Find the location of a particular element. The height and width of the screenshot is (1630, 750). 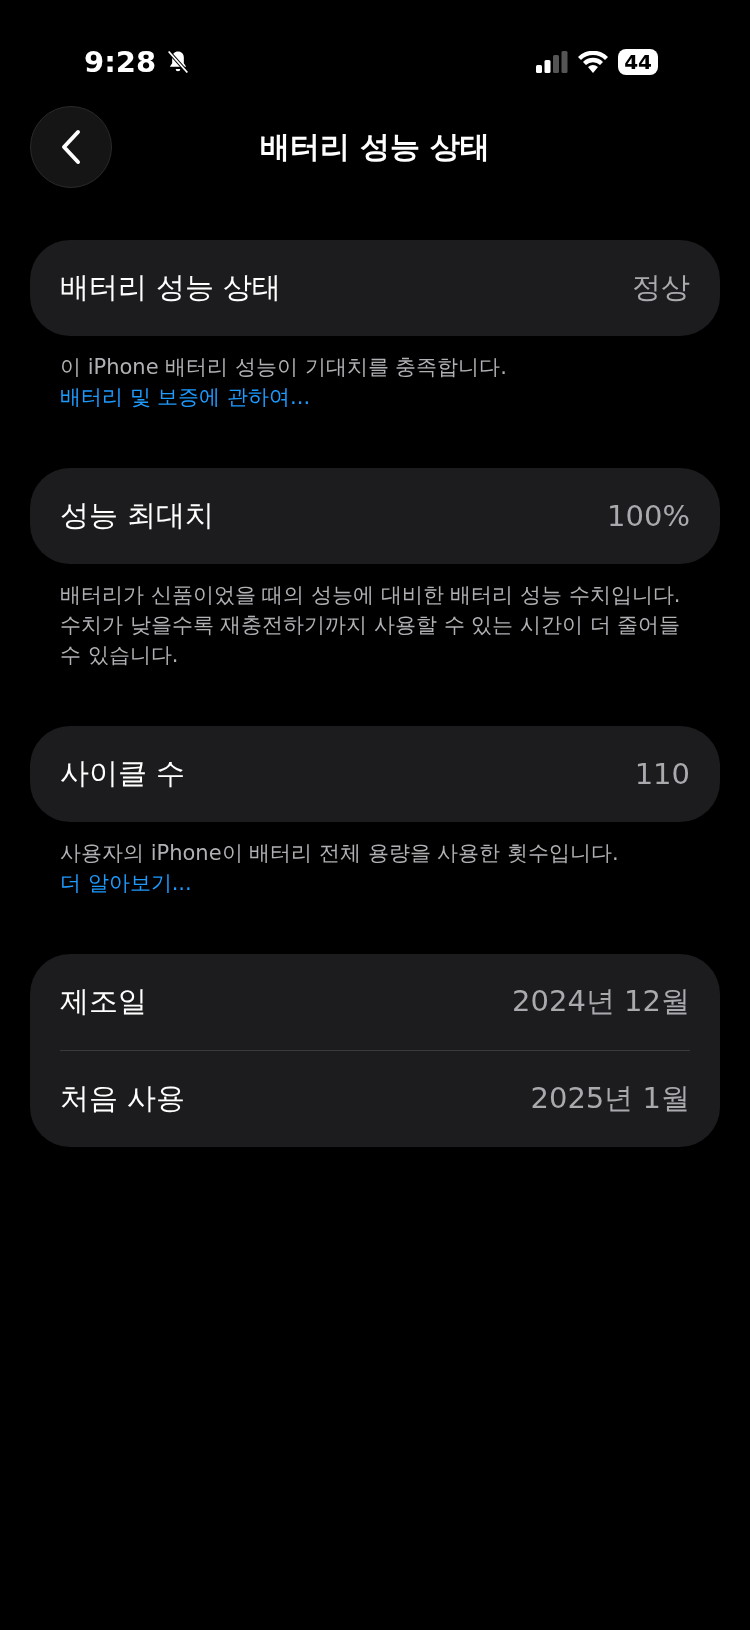

row-label: 처음 사용 is located at coordinates (123, 1098).